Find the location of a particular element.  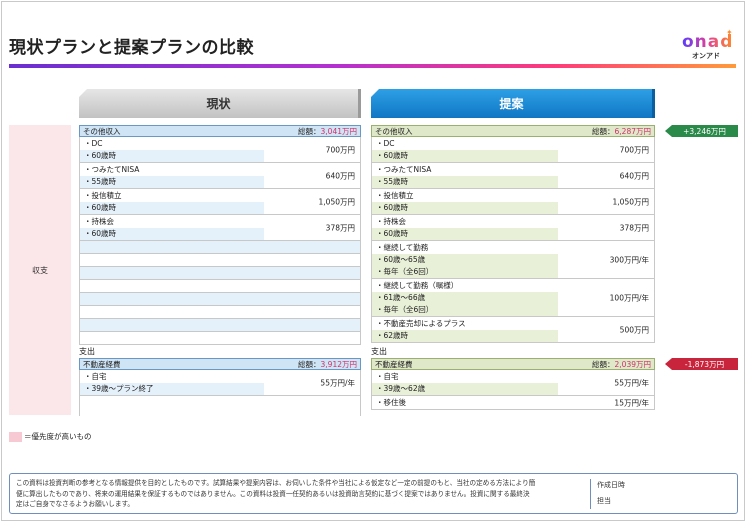

proposed-expense-section-label: 支出 is located at coordinates (379, 351).